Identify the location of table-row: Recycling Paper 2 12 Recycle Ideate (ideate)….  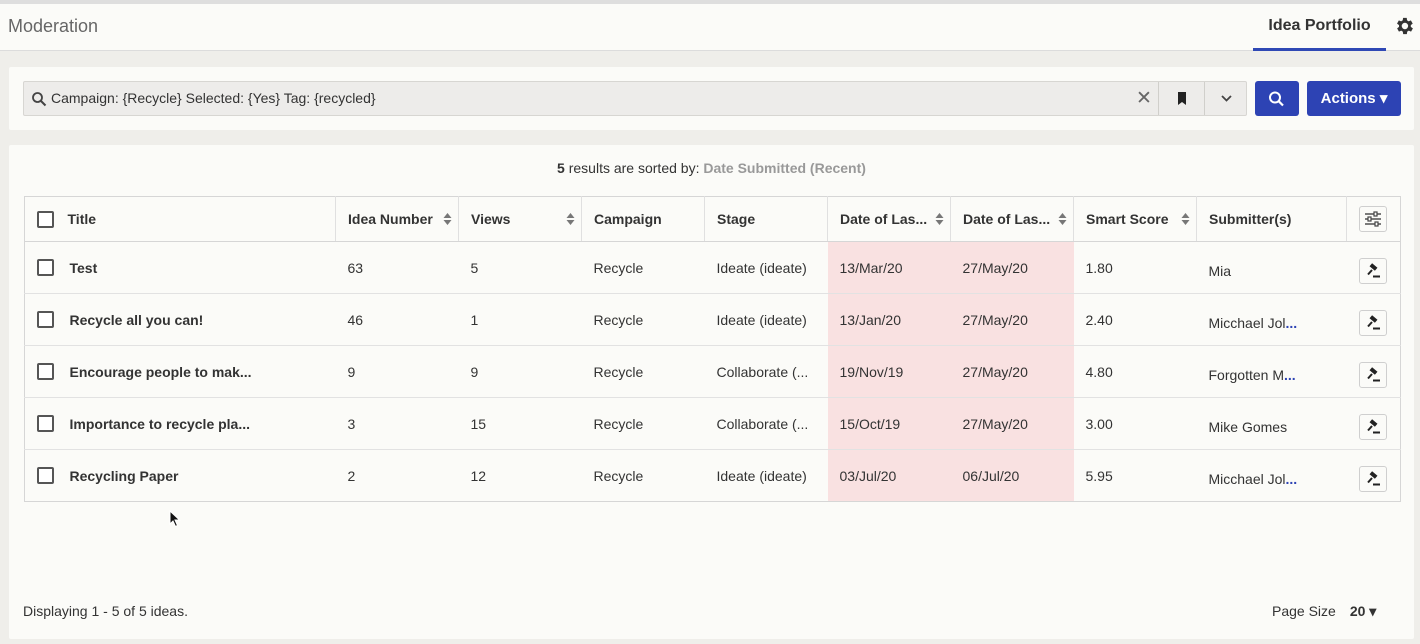
(713, 475).